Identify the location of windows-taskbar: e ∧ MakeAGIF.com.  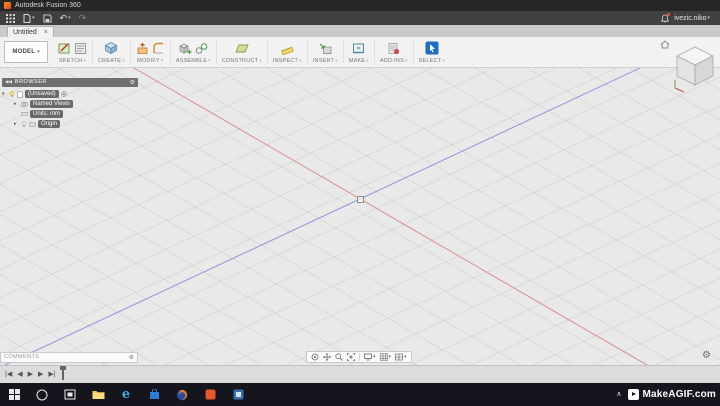
(360, 394).